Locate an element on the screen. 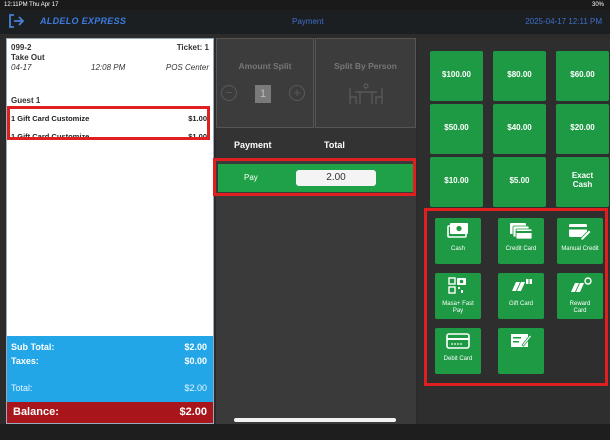  split-count: 1 is located at coordinates (263, 94).